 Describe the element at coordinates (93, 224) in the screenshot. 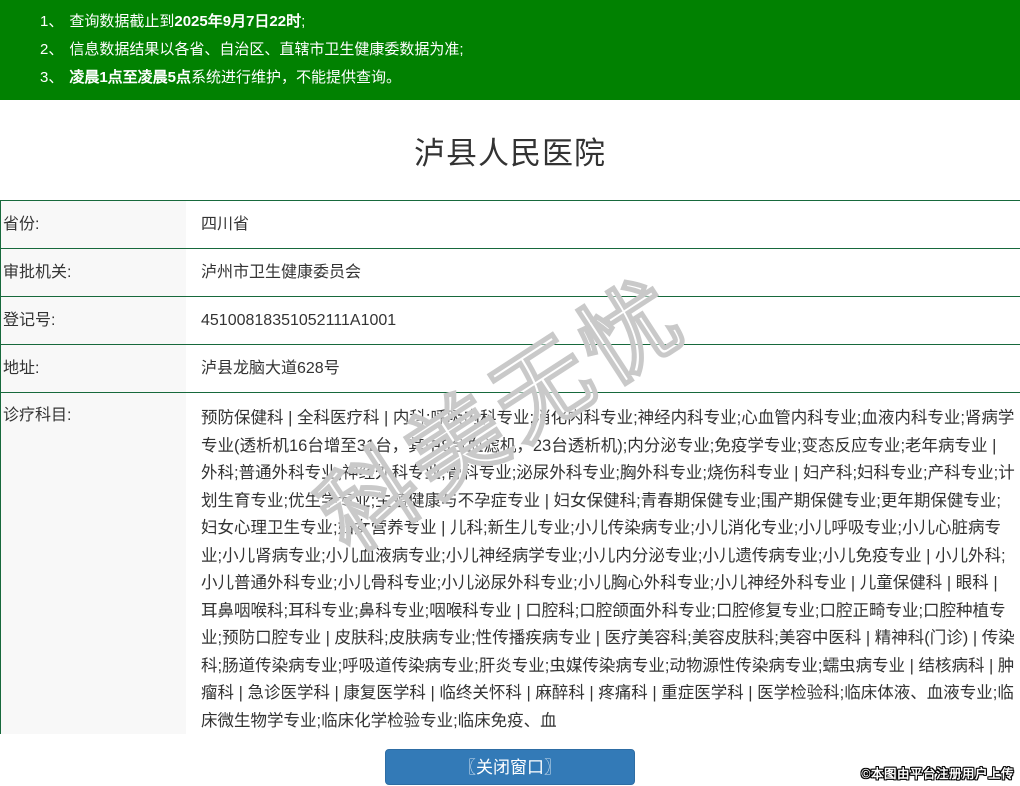

I see `row-label: 省份:` at that location.